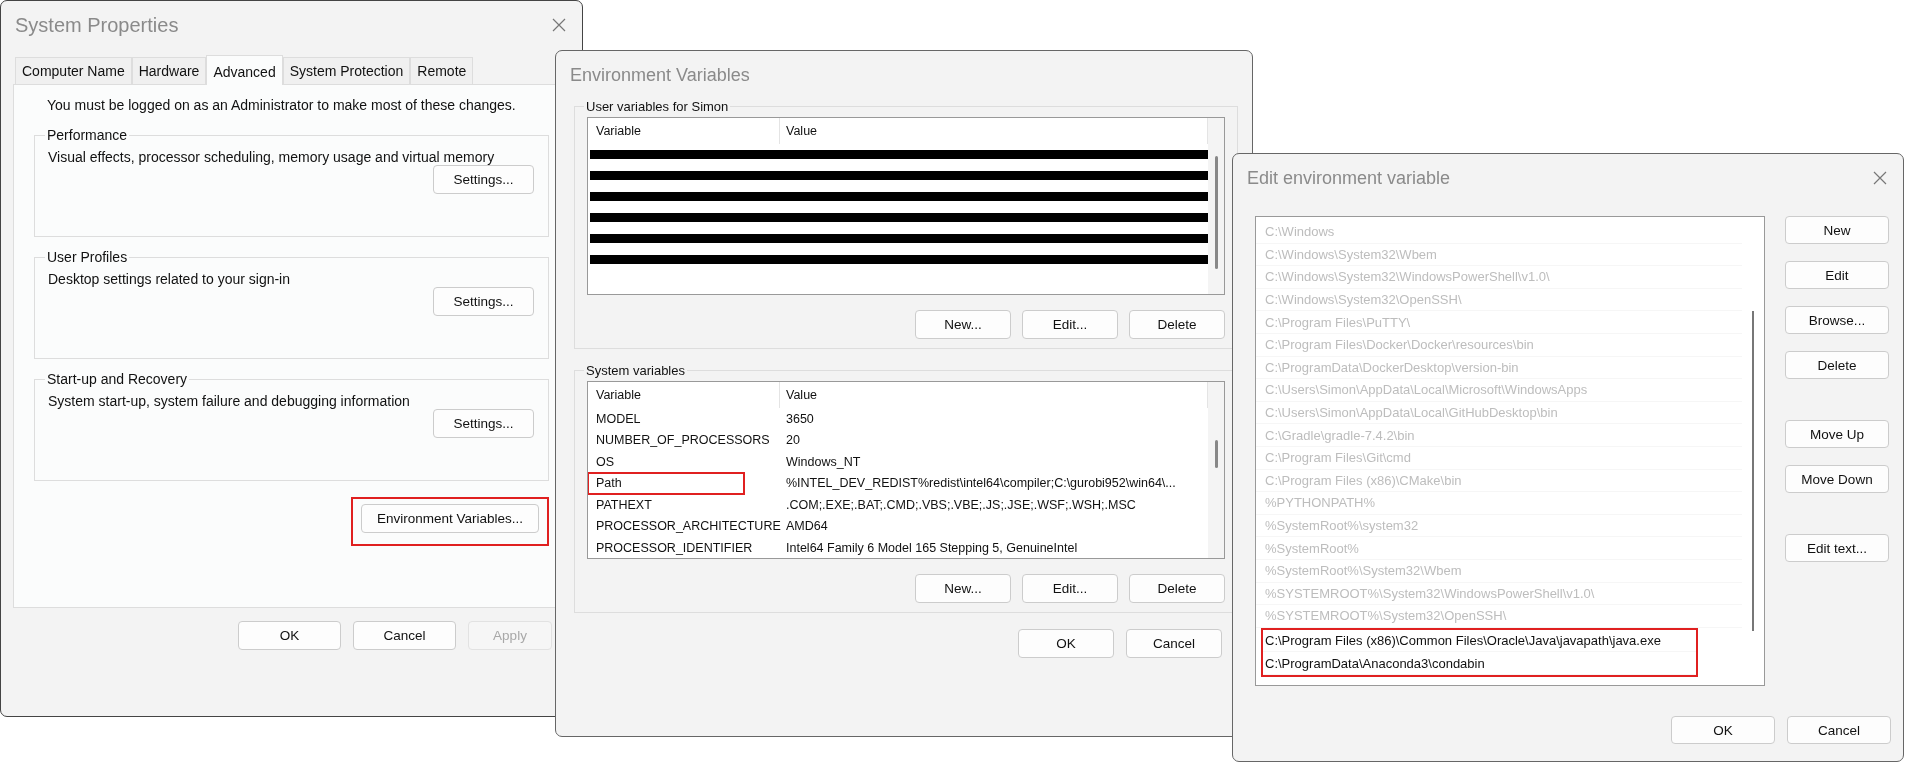 This screenshot has height=764, width=1906. Describe the element at coordinates (97, 25) in the screenshot. I see `window-title: System Properties` at that location.